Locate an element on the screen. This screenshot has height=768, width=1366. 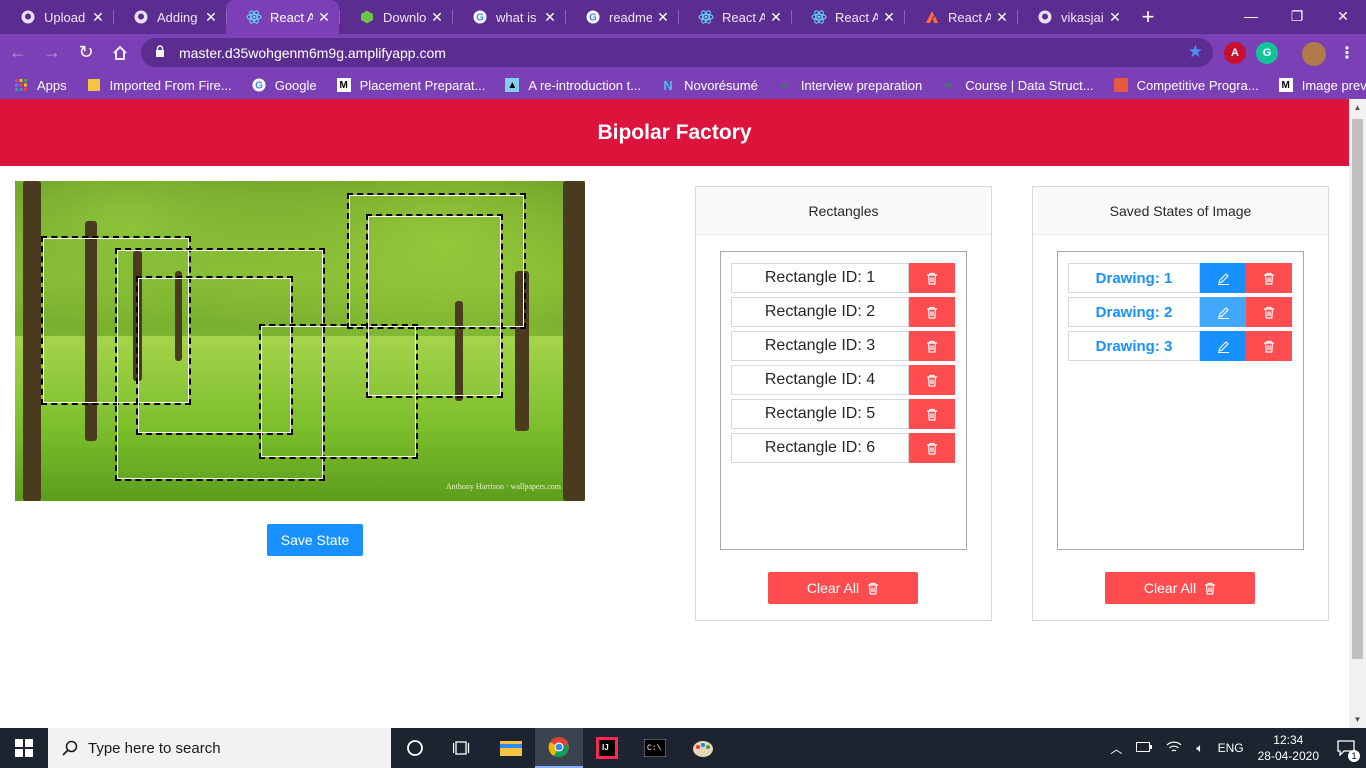
rectangle-label: Rectangle ID: 5 is located at coordinates (820, 414).